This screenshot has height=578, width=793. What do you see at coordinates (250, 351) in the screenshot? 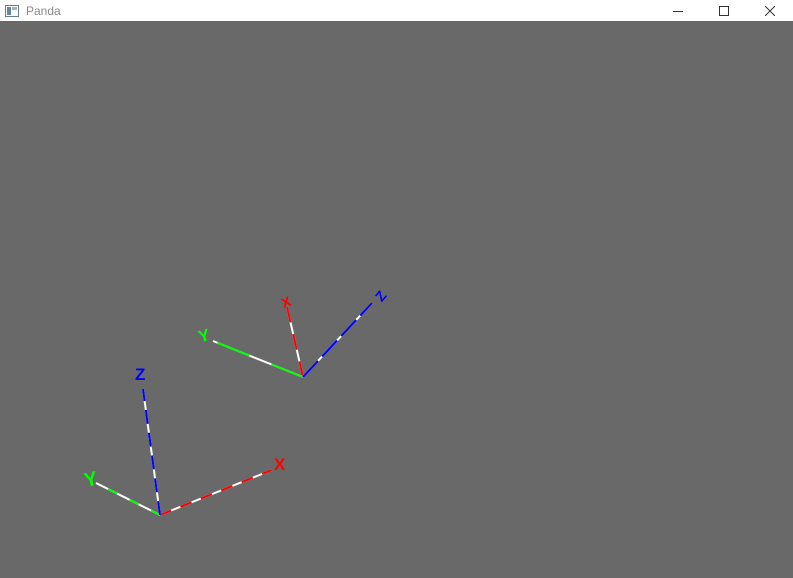
I see `object-y-axis: Y` at bounding box center [250, 351].